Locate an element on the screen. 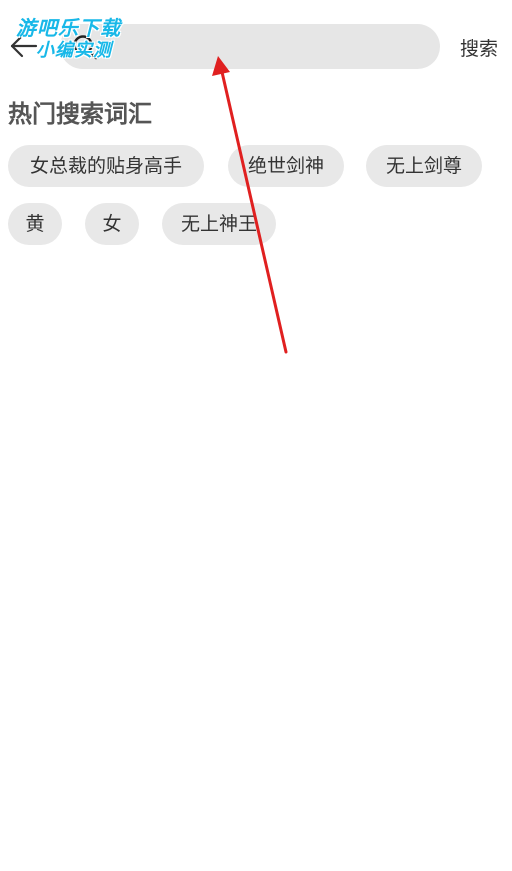  search-button: 搜索 is located at coordinates (479, 47).